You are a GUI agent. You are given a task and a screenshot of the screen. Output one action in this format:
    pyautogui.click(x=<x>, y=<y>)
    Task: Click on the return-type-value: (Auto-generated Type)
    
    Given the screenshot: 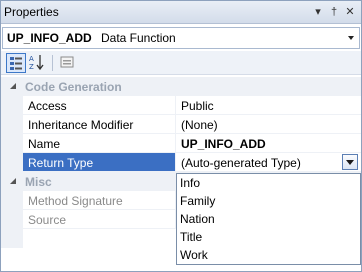 What is the action you would take?
    pyautogui.click(x=241, y=163)
    